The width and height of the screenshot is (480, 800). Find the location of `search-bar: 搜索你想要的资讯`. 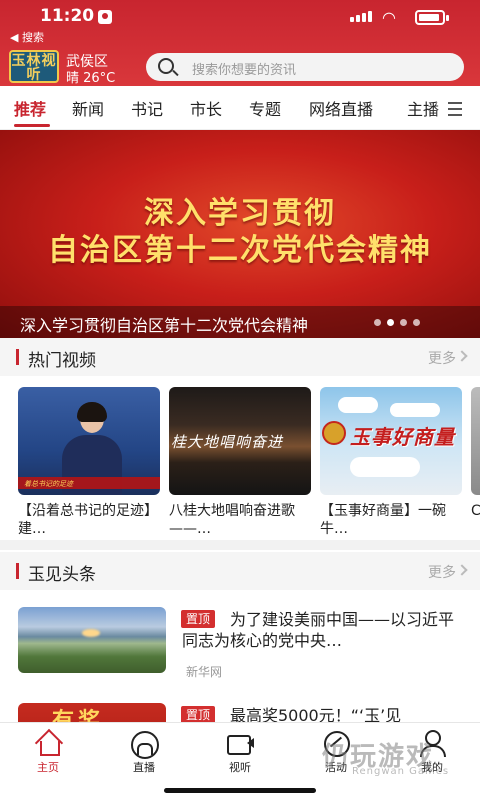

search-bar: 搜索你想要的资讯 is located at coordinates (305, 67).